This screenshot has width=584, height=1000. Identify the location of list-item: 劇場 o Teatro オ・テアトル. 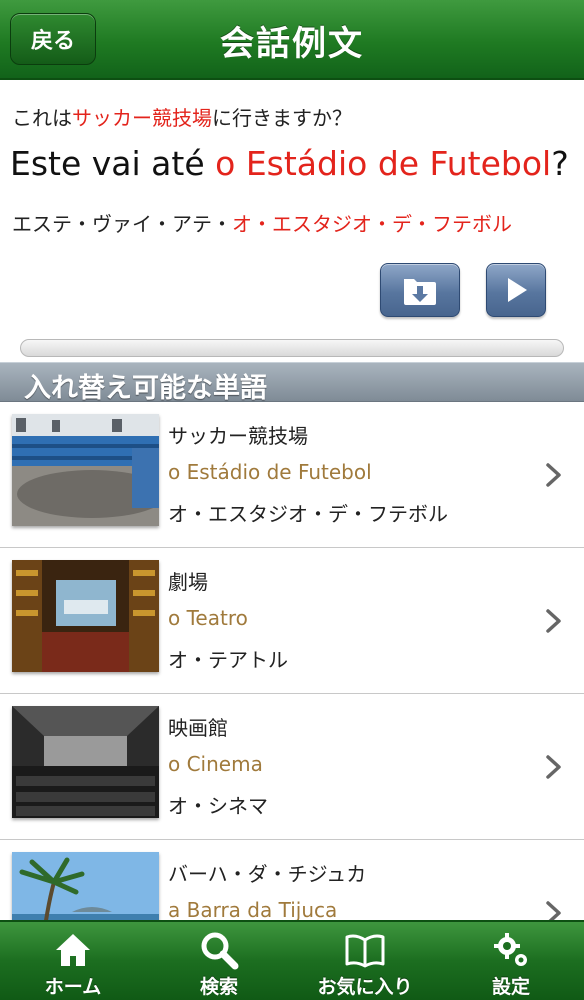
(292, 621).